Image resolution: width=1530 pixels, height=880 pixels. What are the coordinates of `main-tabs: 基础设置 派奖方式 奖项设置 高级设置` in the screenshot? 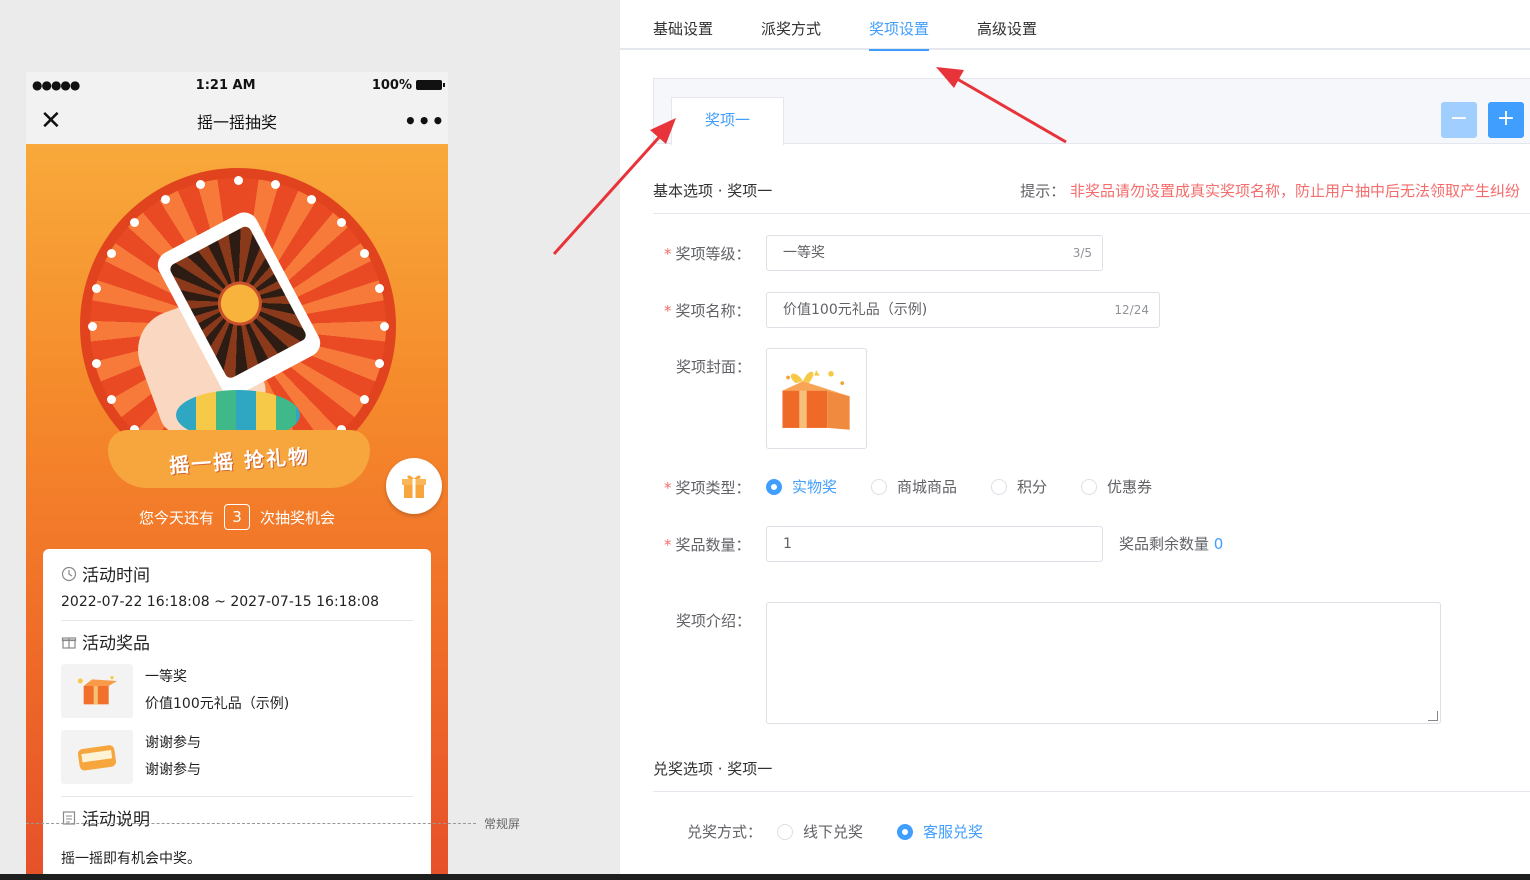 It's located at (1075, 25).